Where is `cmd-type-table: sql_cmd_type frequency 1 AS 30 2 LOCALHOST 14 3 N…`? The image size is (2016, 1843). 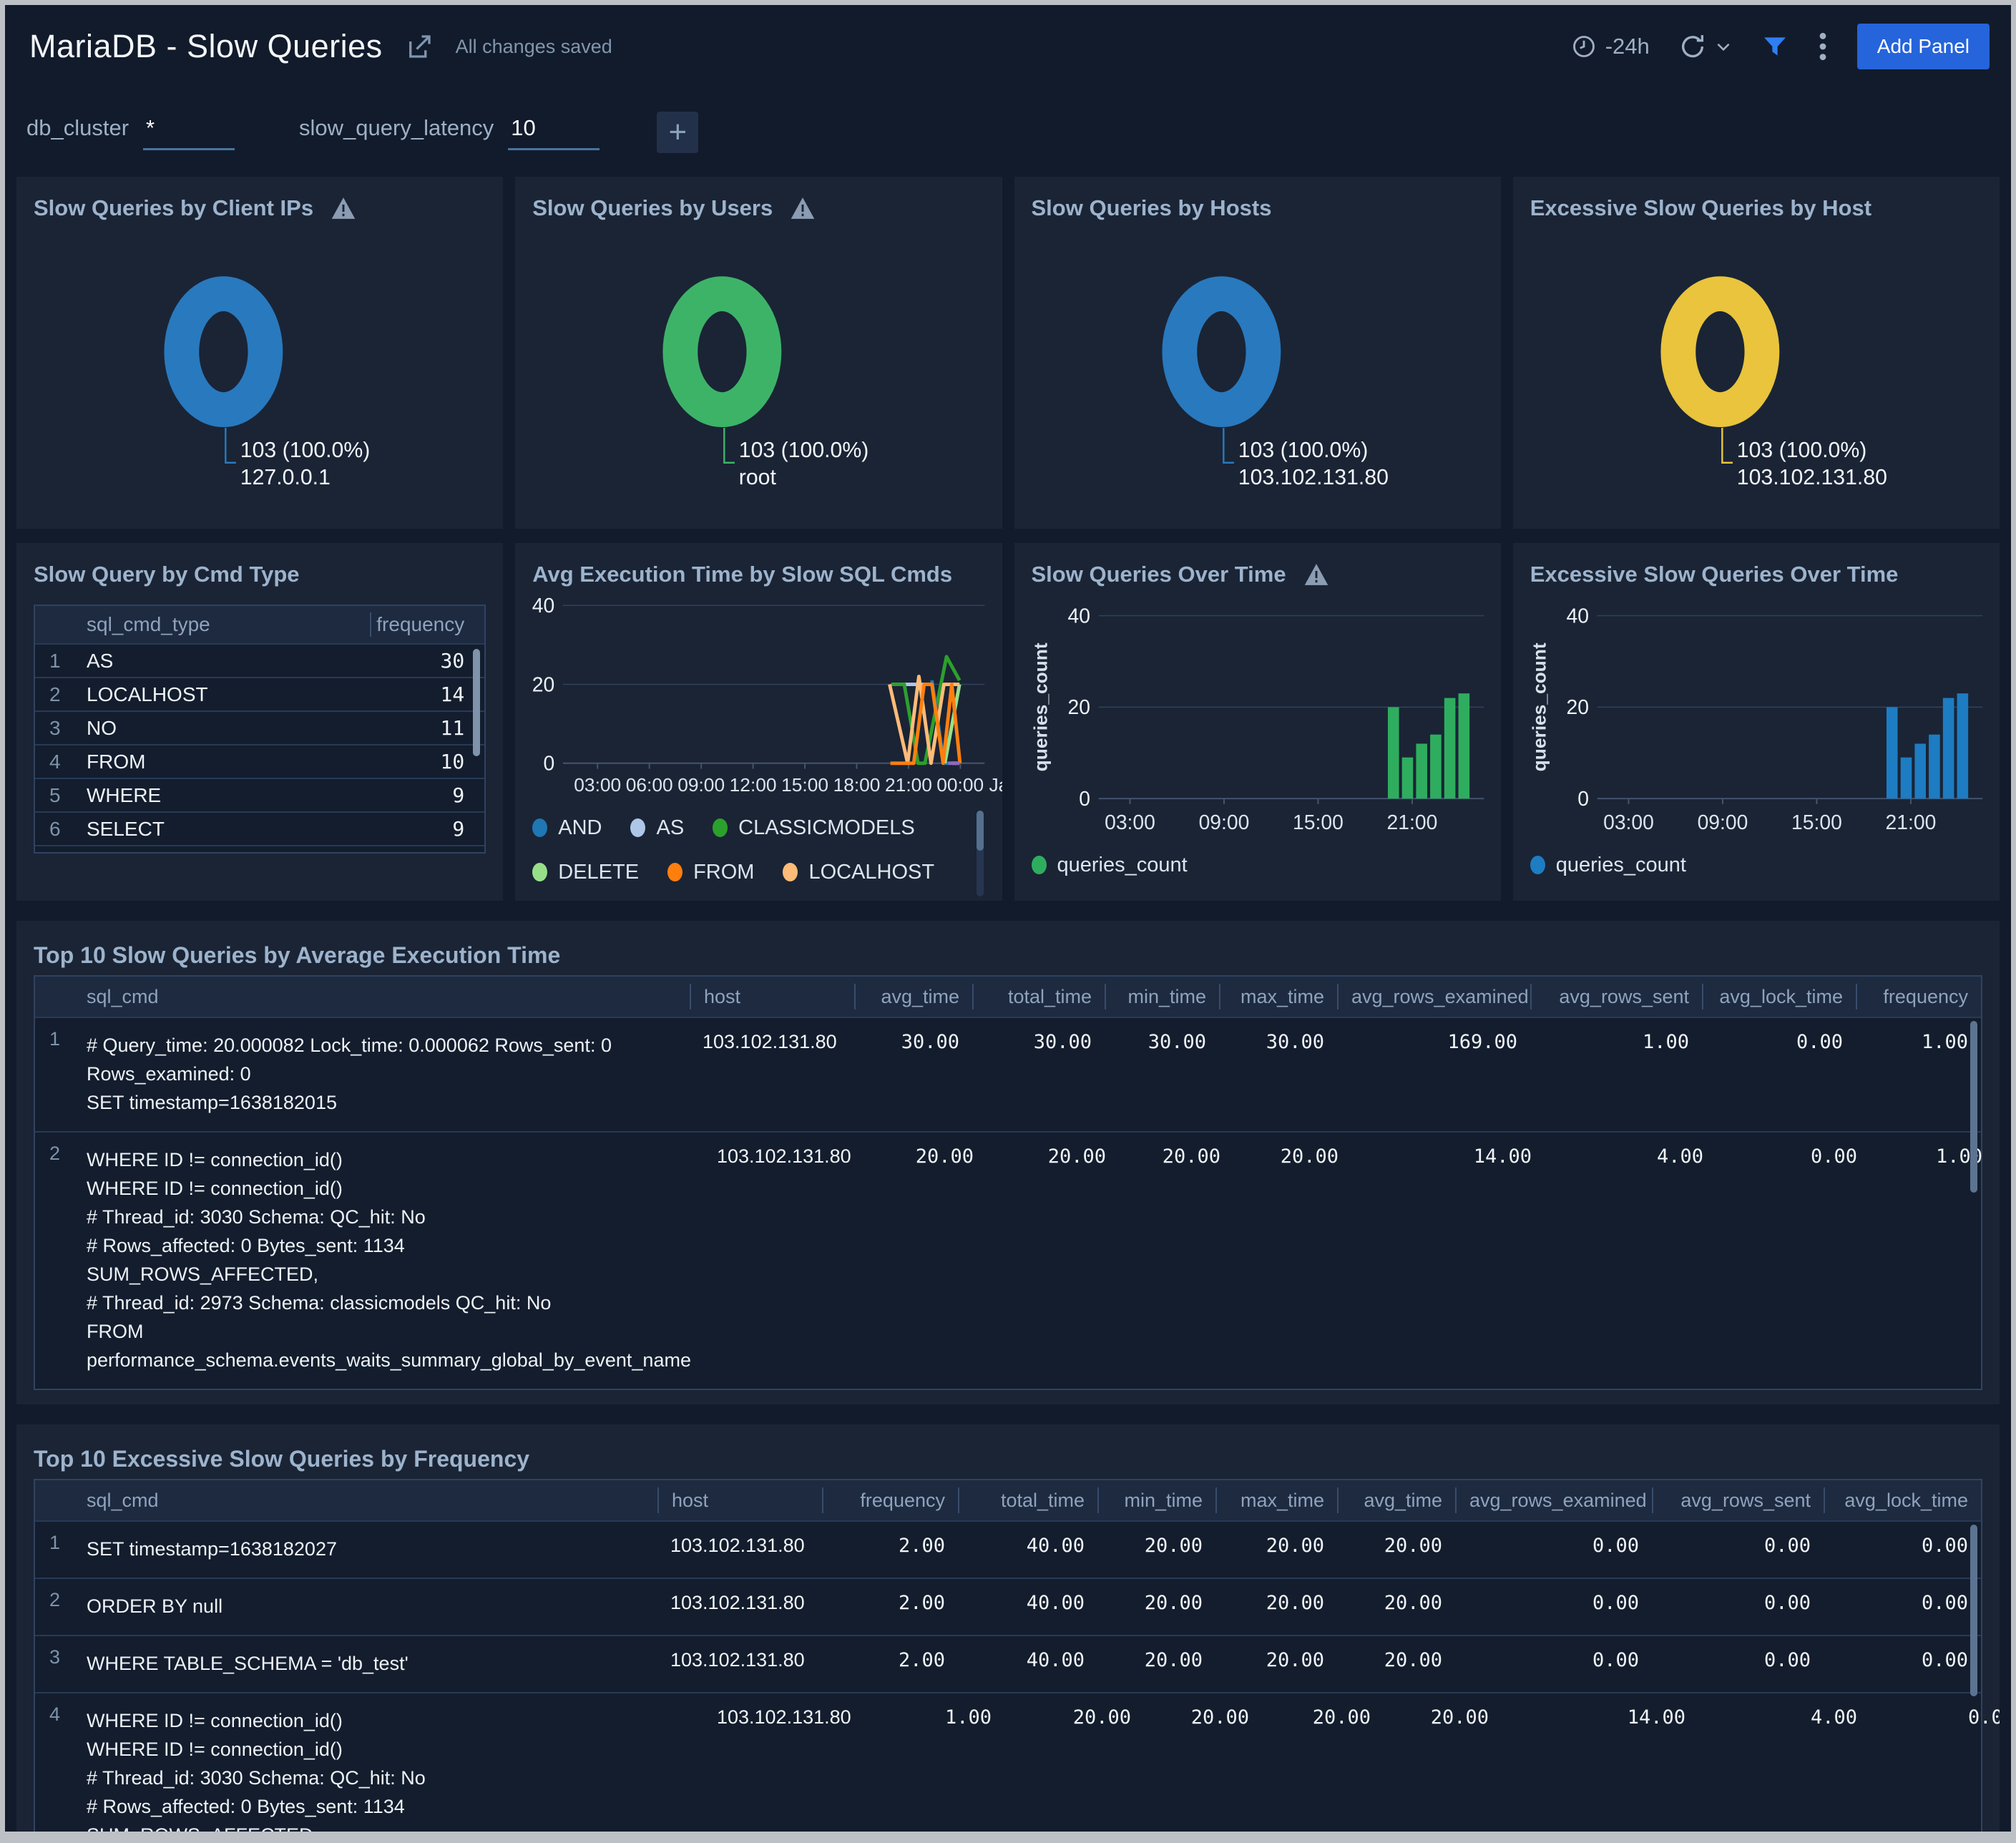
cmd-type-table: sql_cmd_type frequency 1 AS 30 2 LOCALHOST 14 3 N… is located at coordinates (260, 730).